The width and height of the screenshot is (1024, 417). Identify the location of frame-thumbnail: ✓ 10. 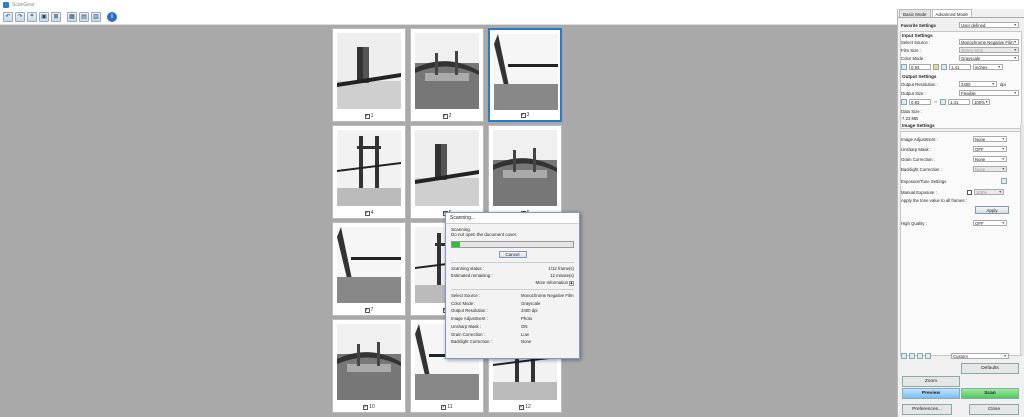
(369, 366).